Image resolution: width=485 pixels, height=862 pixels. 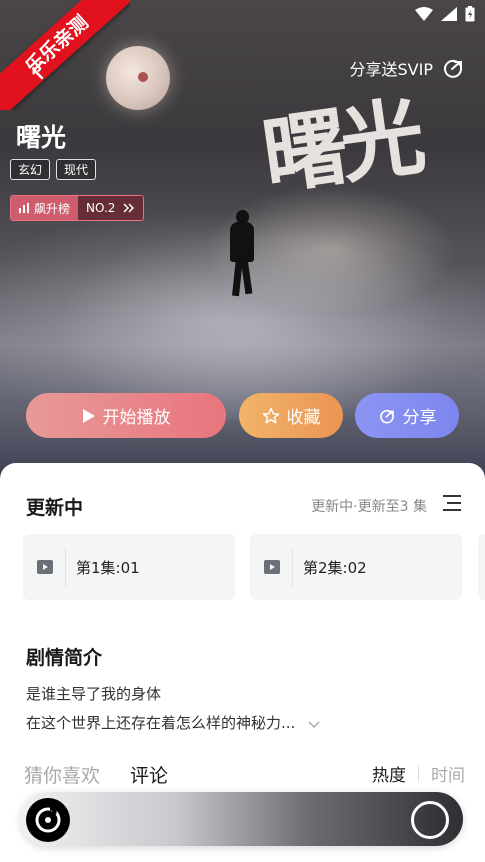 I want to click on share-button: 分享, so click(x=407, y=415).